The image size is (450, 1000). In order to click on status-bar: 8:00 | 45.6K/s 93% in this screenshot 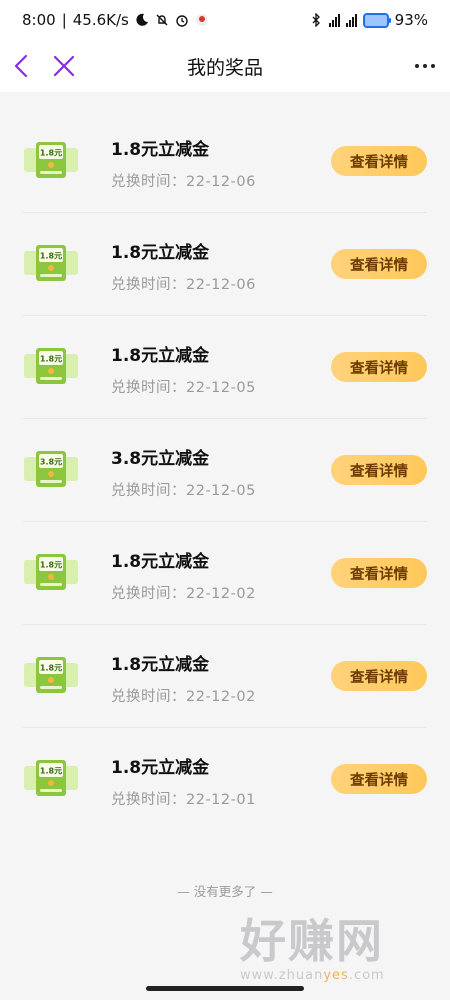, I will do `click(225, 20)`.